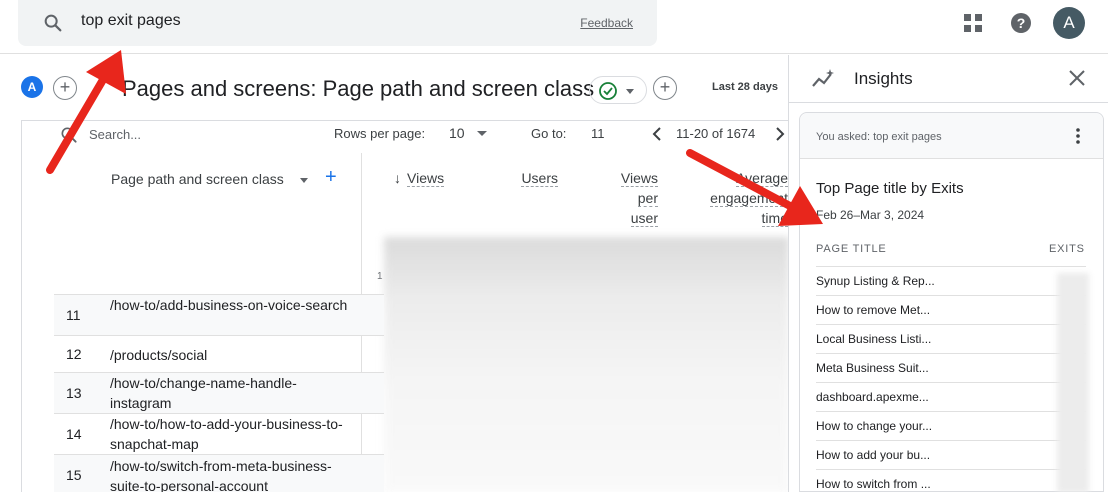 The width and height of the screenshot is (1108, 492). I want to click on insights-icon, so click(823, 78).